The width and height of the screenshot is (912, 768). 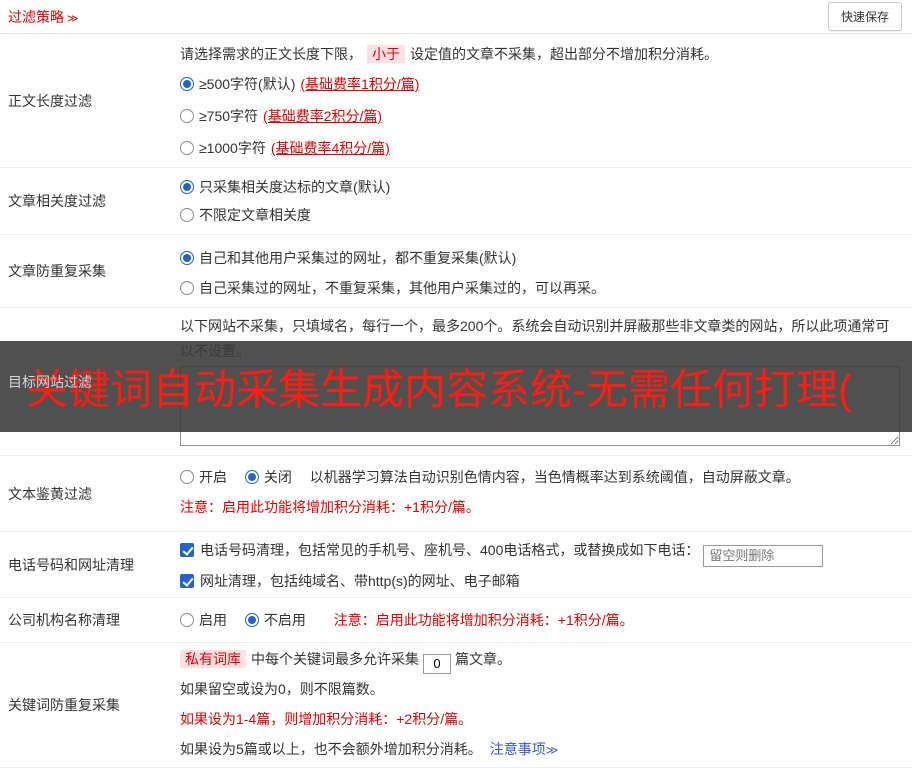 What do you see at coordinates (50, 100) in the screenshot?
I see `length-filter-label: 正文长度过滤` at bounding box center [50, 100].